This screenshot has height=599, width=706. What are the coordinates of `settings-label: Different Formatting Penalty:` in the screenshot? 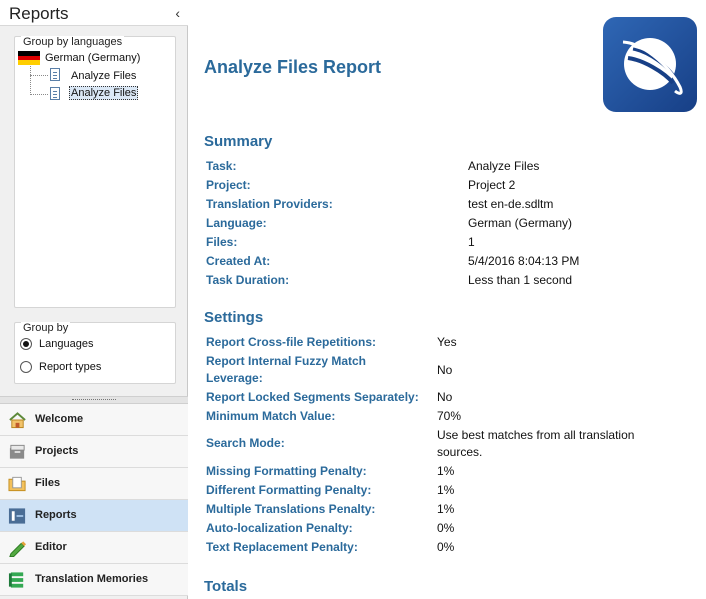 It's located at (289, 490).